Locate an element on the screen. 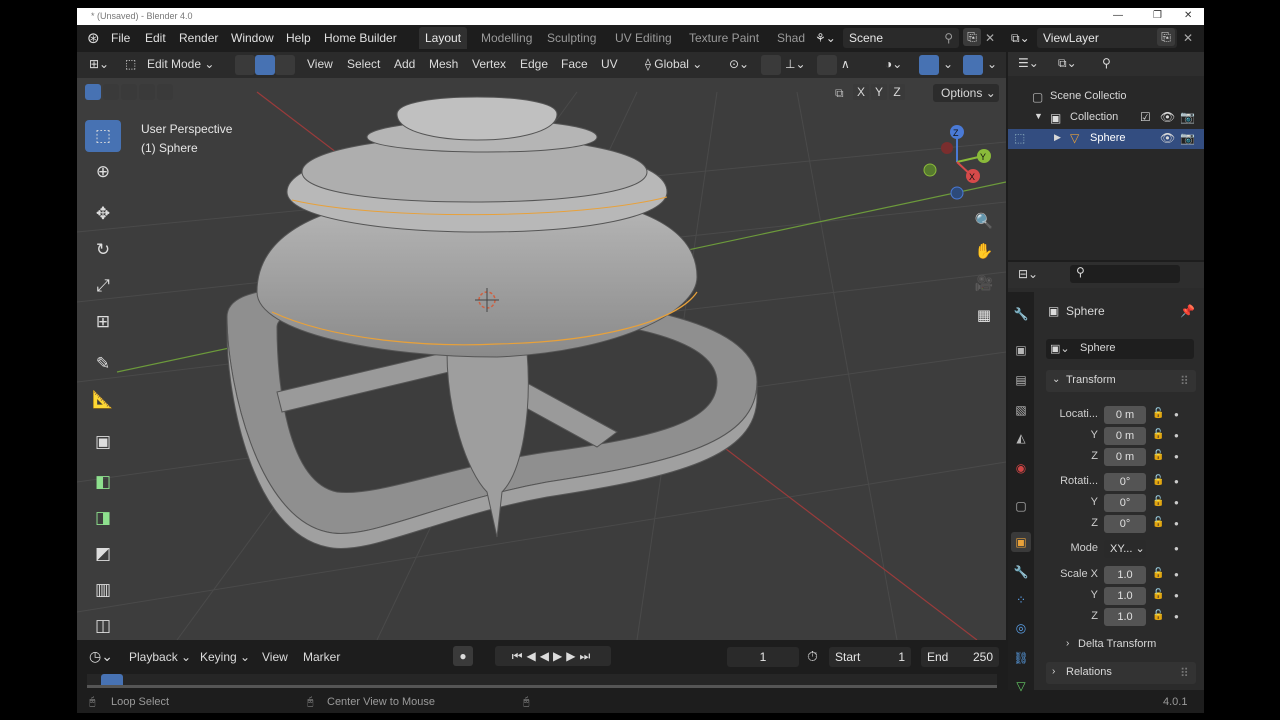 The image size is (1280, 720). delete-scene-icon: ✕ is located at coordinates (990, 38).